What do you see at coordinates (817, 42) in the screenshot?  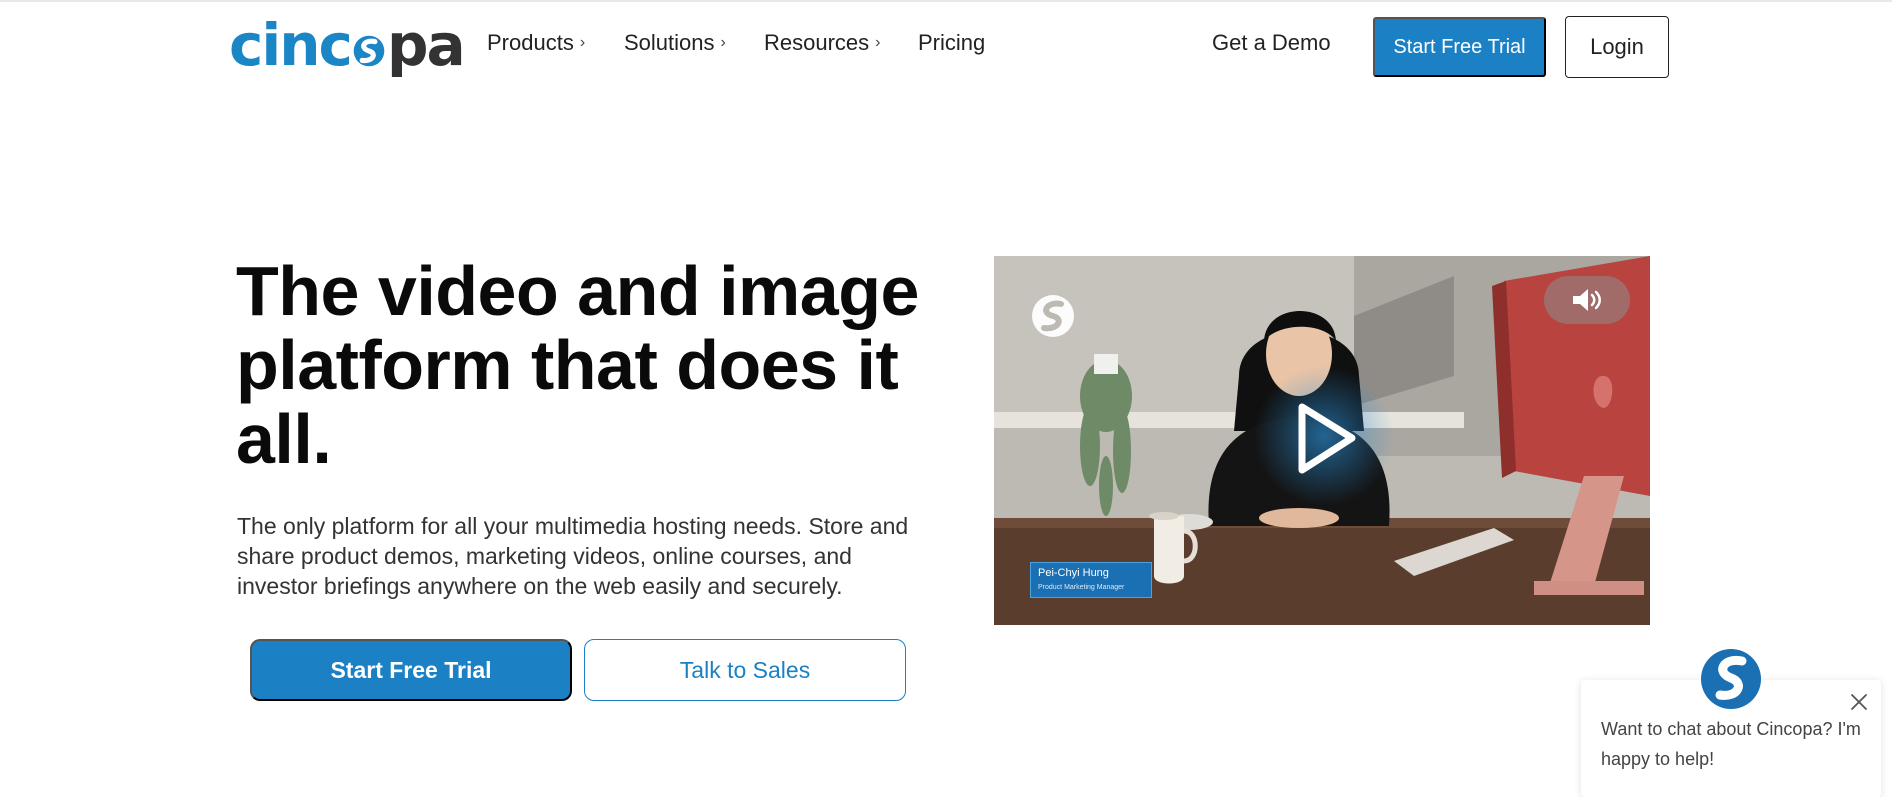 I see `nav-resources-label: Resources` at bounding box center [817, 42].